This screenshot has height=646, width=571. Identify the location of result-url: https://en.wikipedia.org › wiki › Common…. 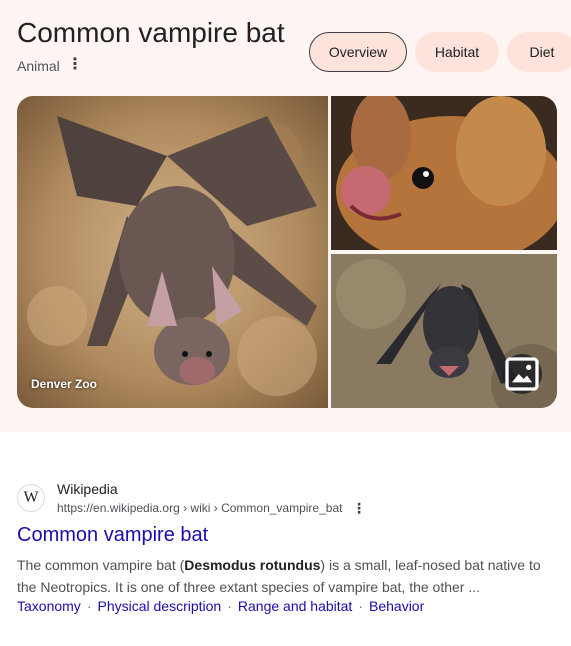
(199, 508).